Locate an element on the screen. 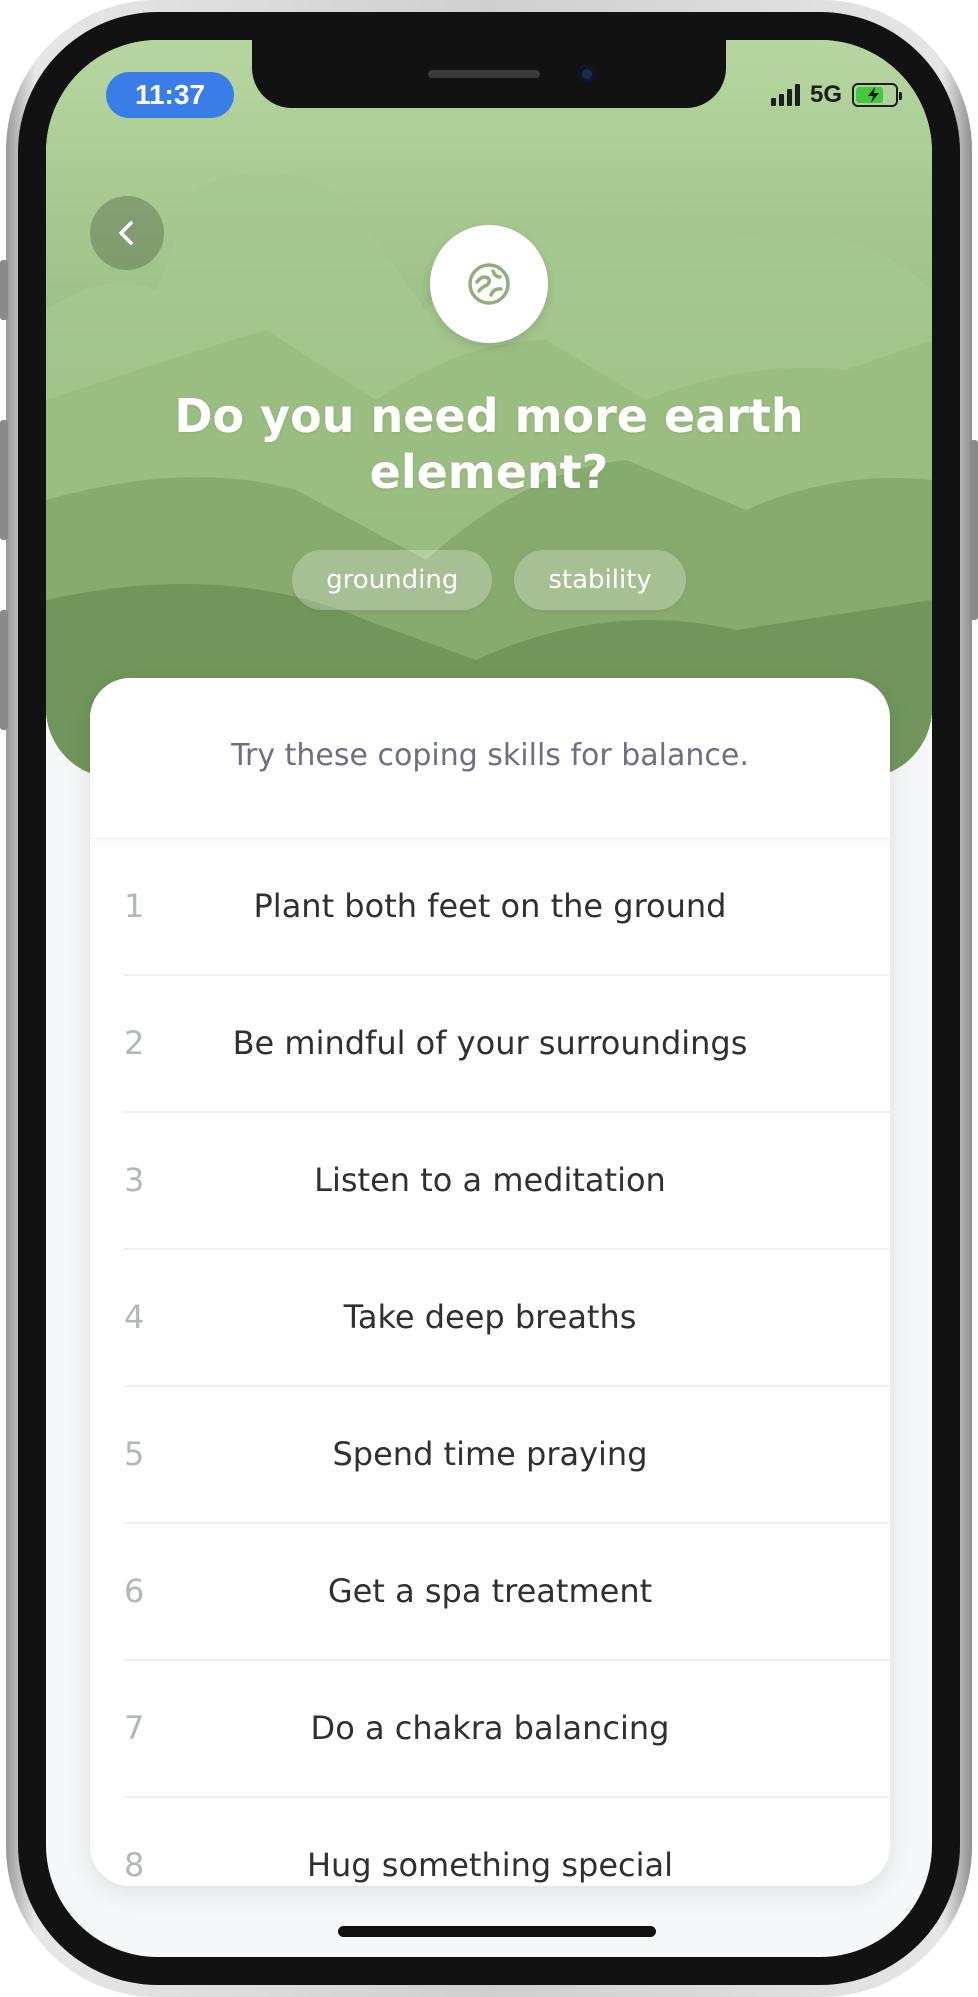 Image resolution: width=978 pixels, height=1997 pixels. status-time: 11:37 is located at coordinates (170, 95).